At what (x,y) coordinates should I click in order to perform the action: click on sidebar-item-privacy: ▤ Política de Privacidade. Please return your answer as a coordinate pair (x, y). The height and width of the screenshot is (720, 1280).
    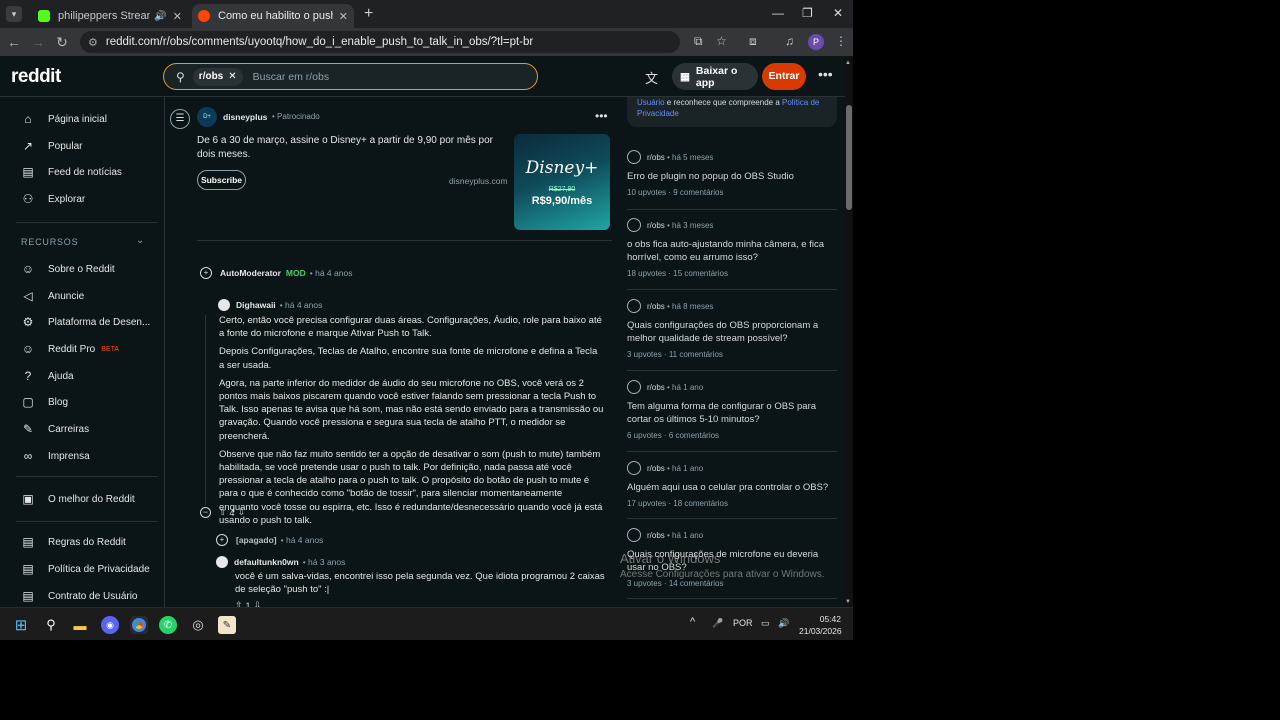
    Looking at the image, I should click on (84, 569).